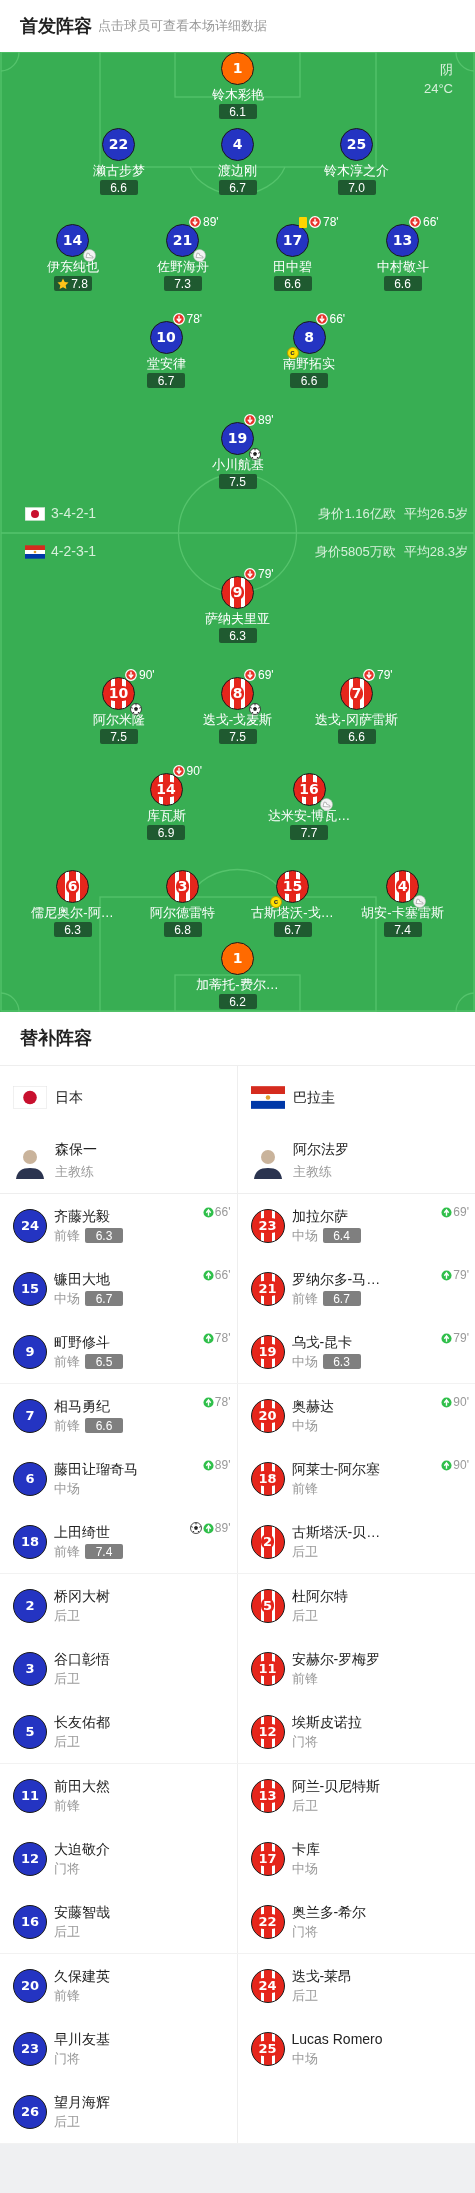 The height and width of the screenshot is (2193, 475). Describe the element at coordinates (329, 1912) in the screenshot. I see `player-name: 奥兰多-希尔` at that location.